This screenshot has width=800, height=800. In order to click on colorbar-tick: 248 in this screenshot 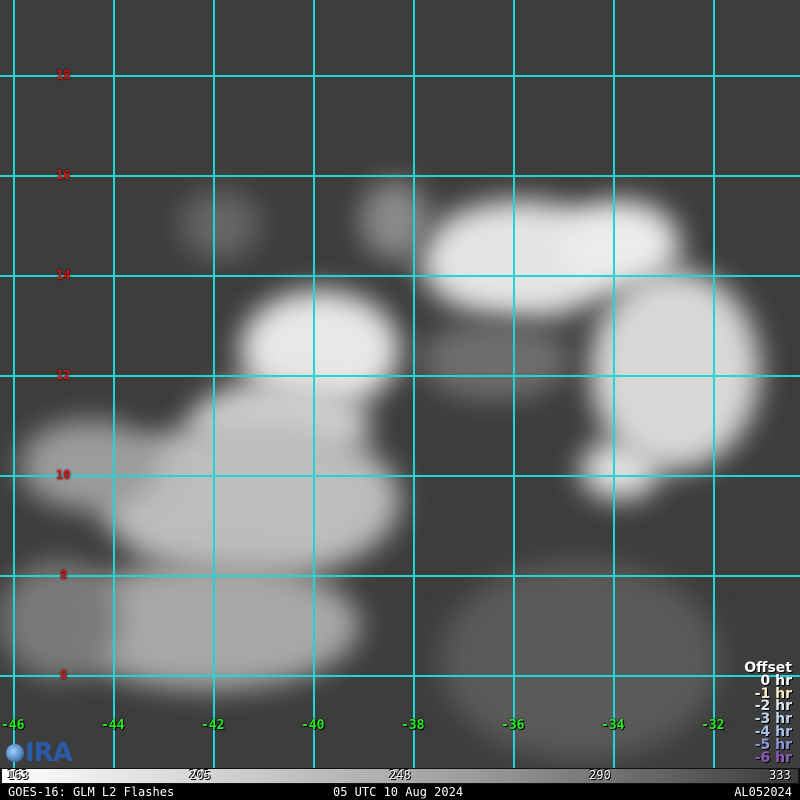, I will do `click(400, 775)`.